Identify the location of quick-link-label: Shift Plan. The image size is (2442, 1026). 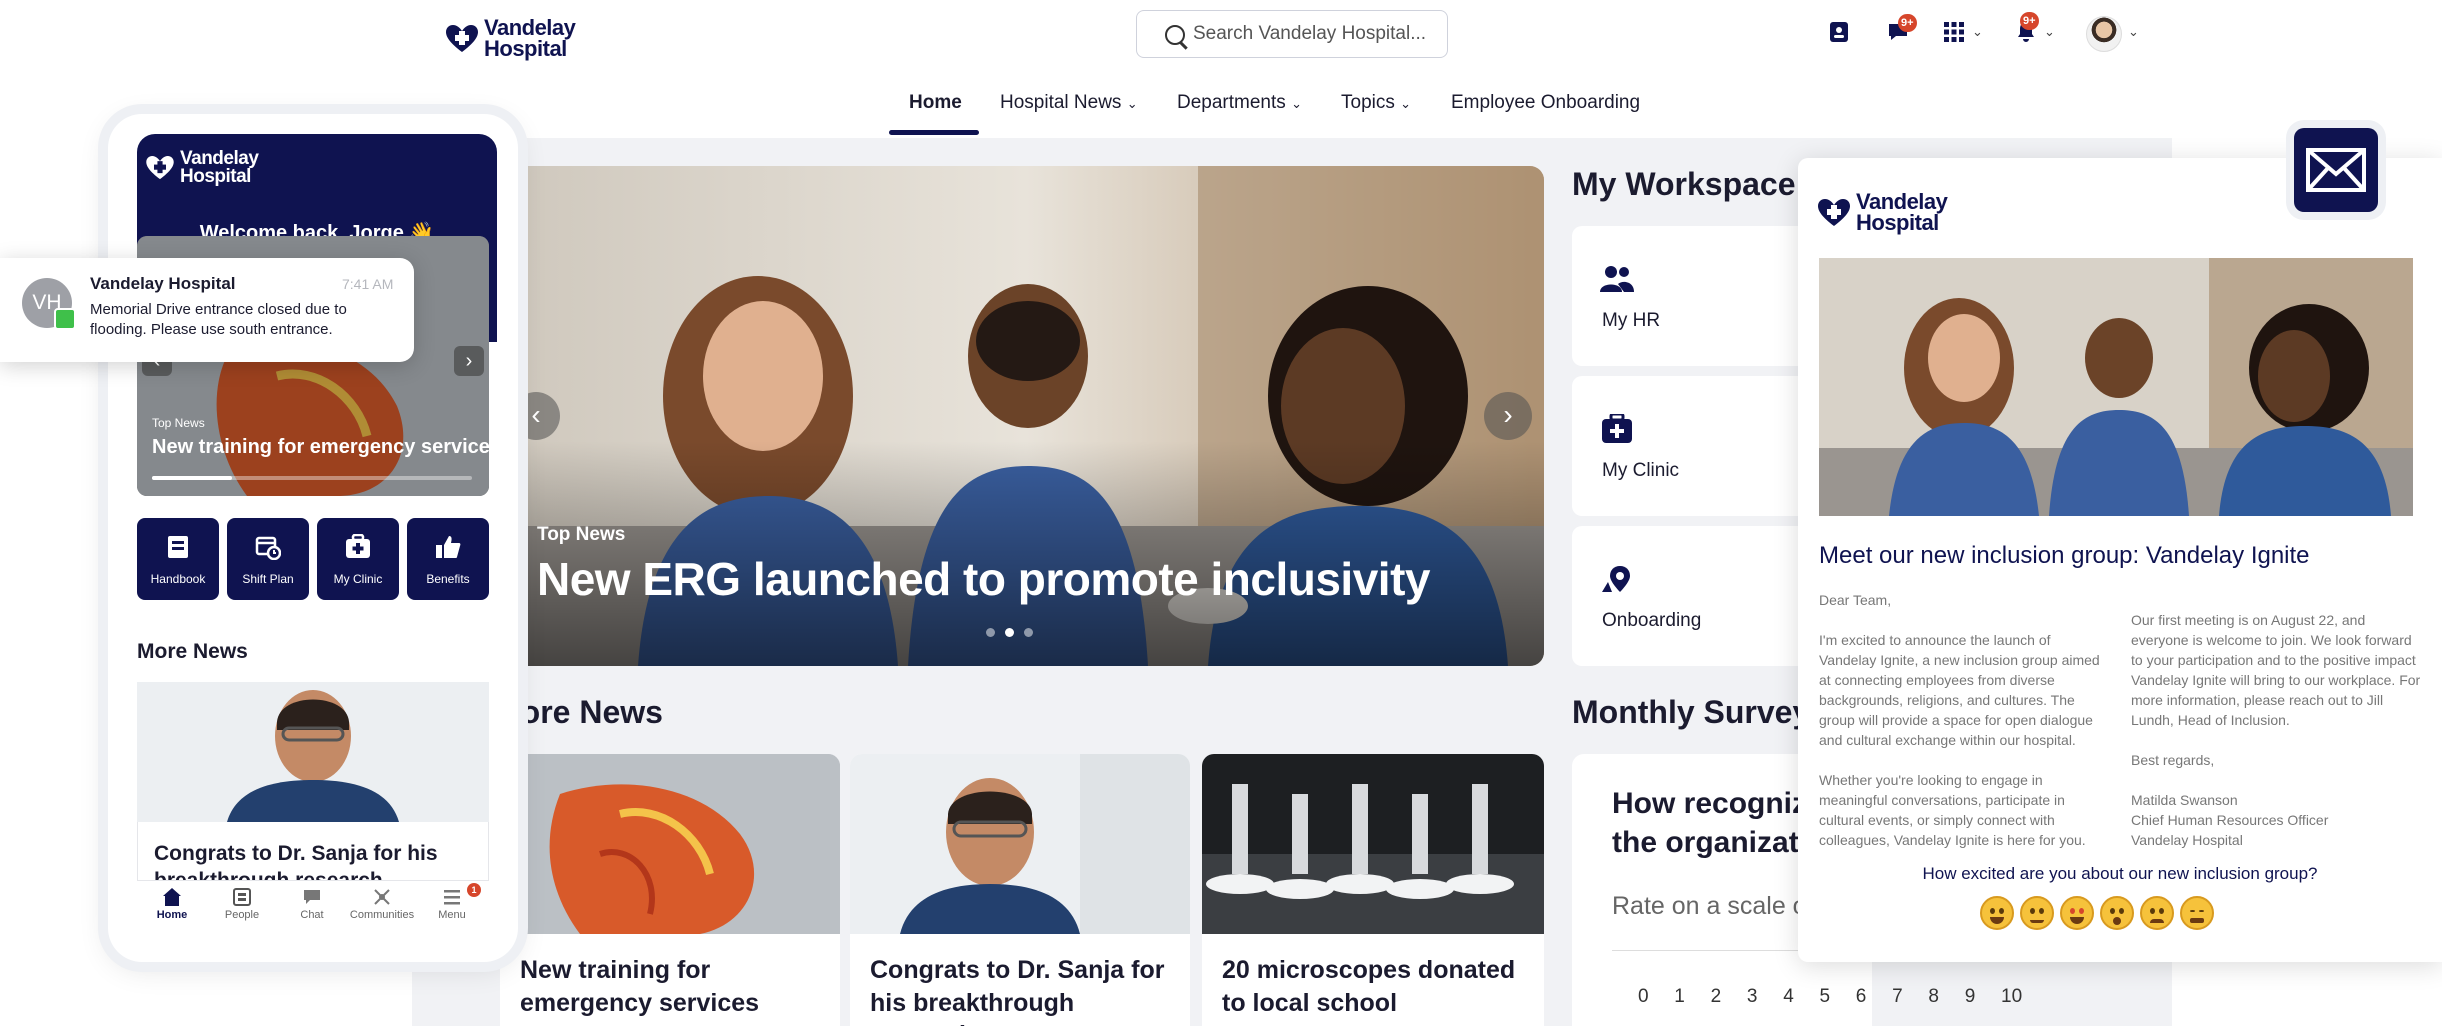
(268, 579).